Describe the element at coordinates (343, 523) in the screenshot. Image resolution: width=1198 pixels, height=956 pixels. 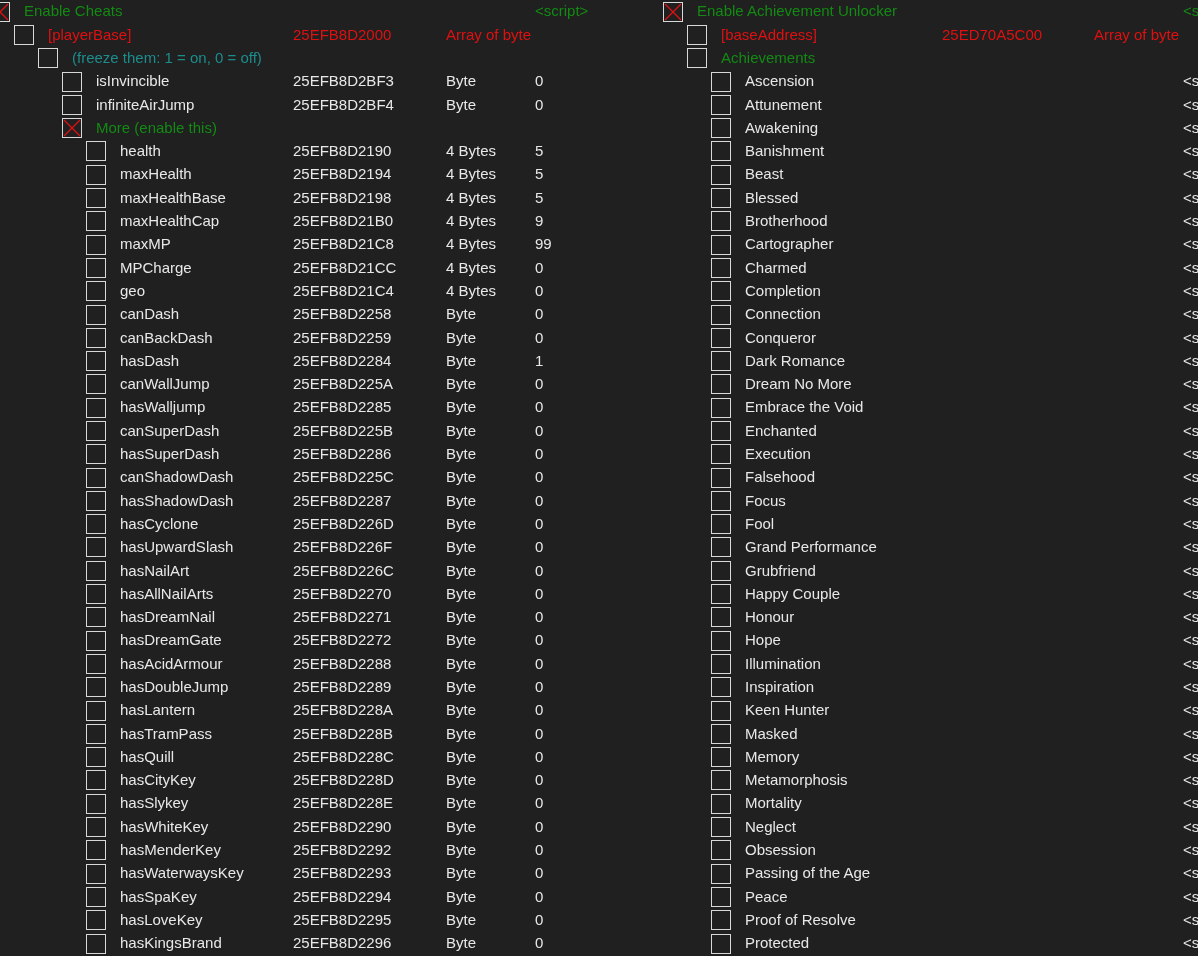
I see `address-text: 25EFB8D226D` at that location.